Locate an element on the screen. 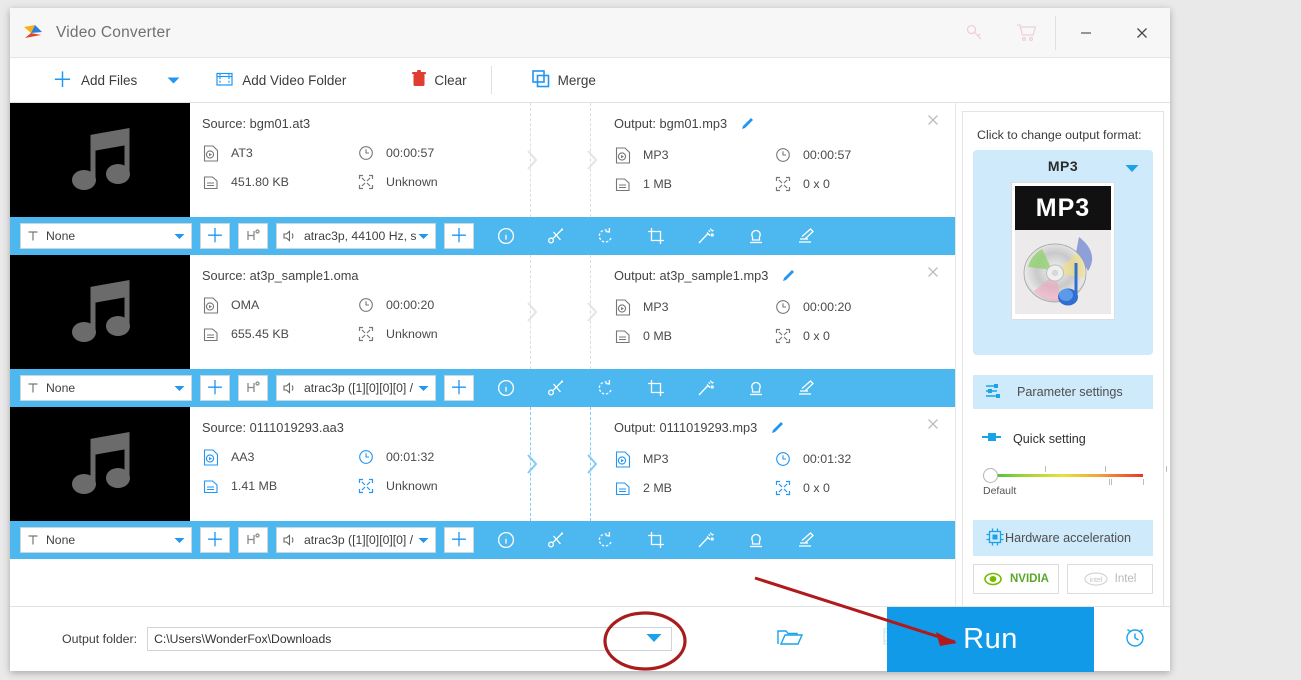 The height and width of the screenshot is (680, 1301). document-icon is located at coordinates (623, 488).